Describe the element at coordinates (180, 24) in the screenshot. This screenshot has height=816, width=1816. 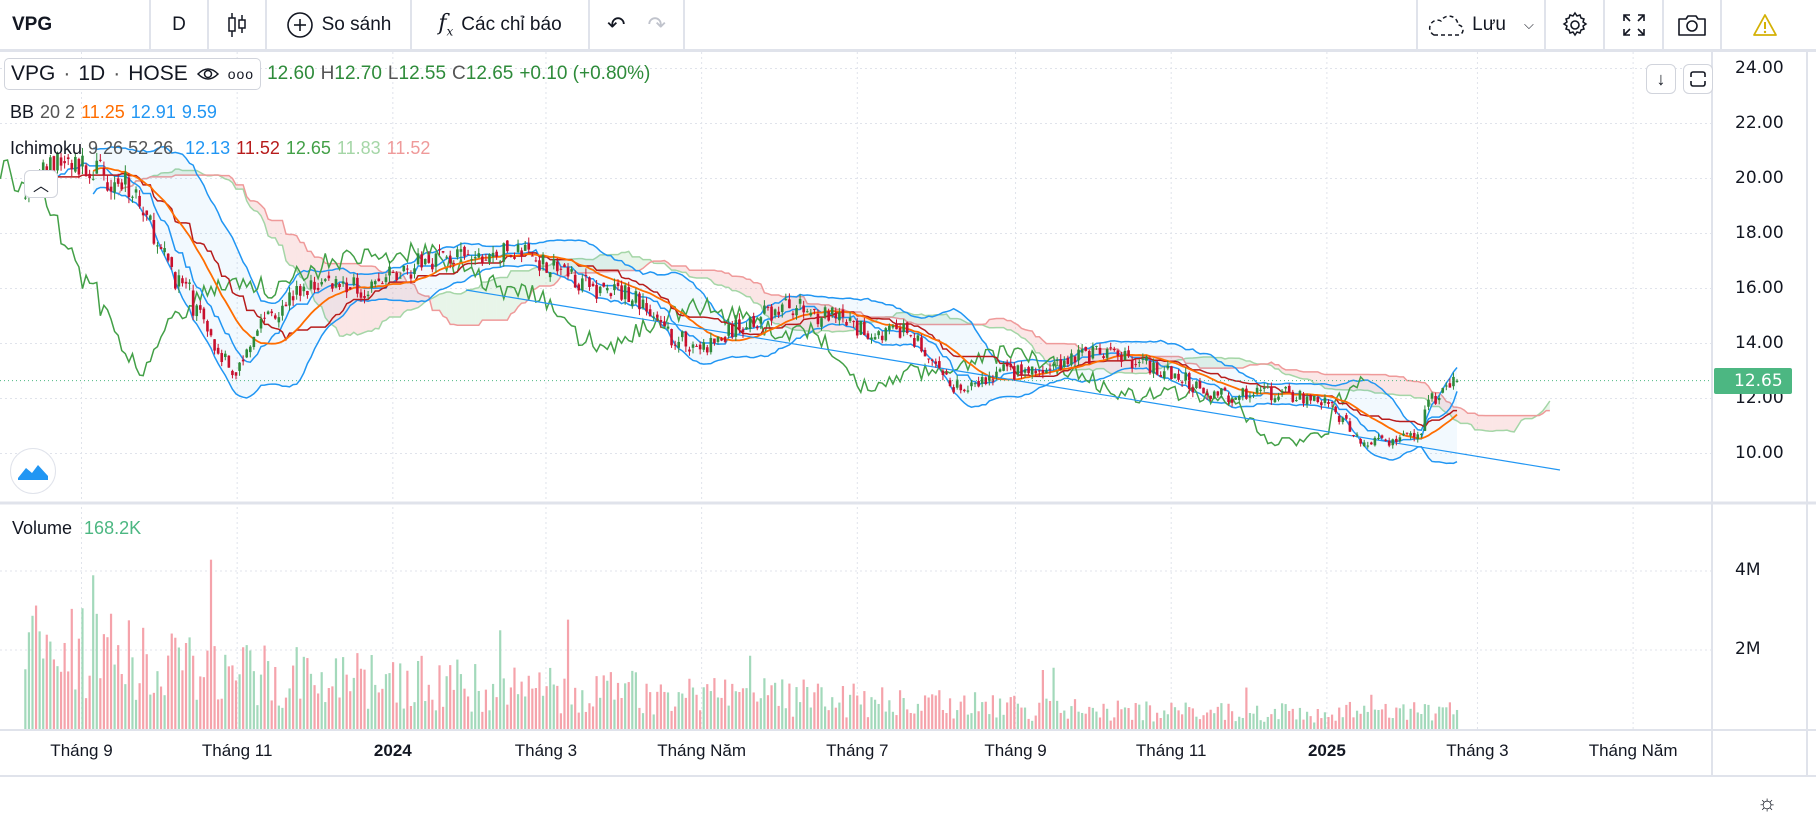
I see `interval-button: D` at that location.